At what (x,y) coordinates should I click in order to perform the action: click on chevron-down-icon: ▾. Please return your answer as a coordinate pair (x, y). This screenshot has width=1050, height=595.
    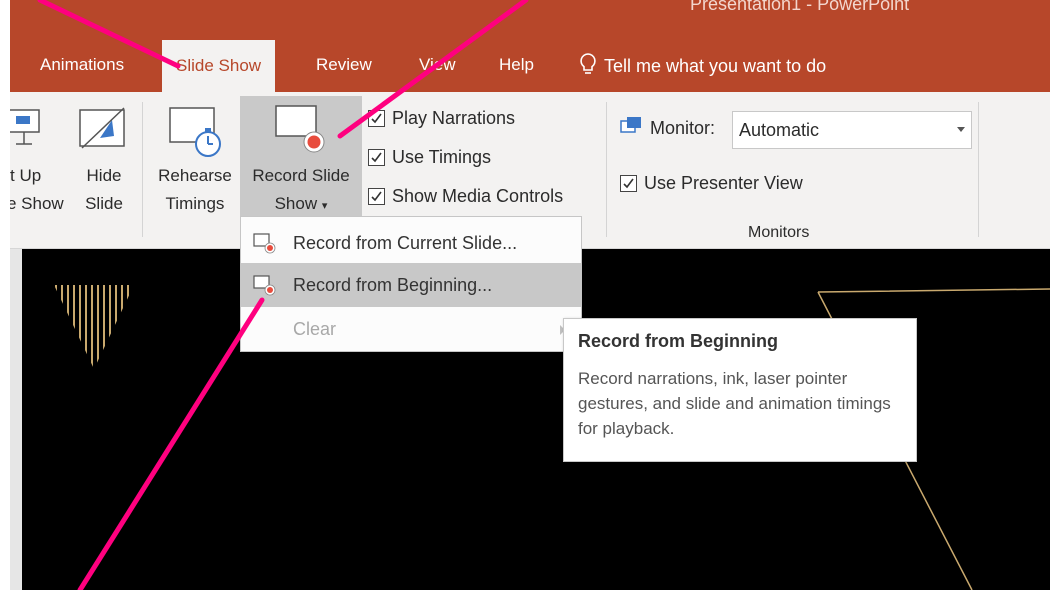
    Looking at the image, I should click on (324, 206).